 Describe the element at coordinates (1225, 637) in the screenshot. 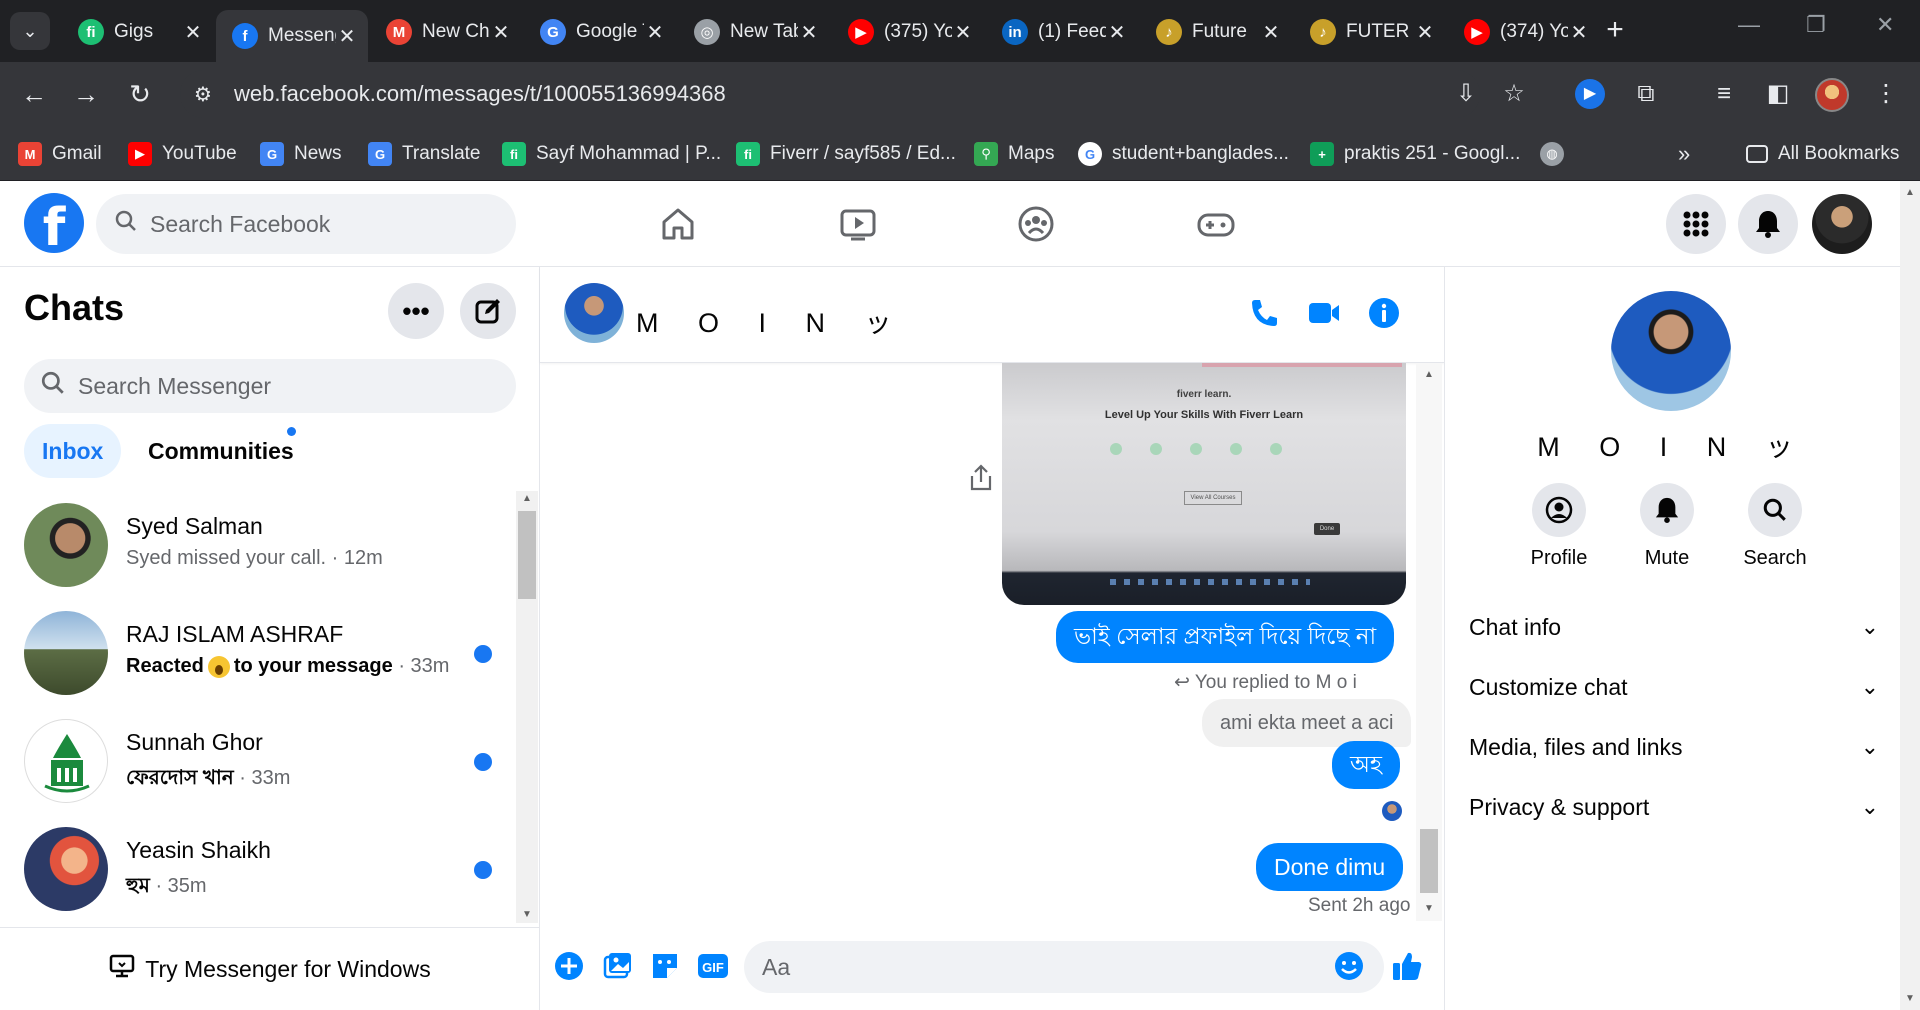

I see `message-bubble-bangla: ভাই সেলার প্রফাইল দিয়ে দিছে না` at that location.